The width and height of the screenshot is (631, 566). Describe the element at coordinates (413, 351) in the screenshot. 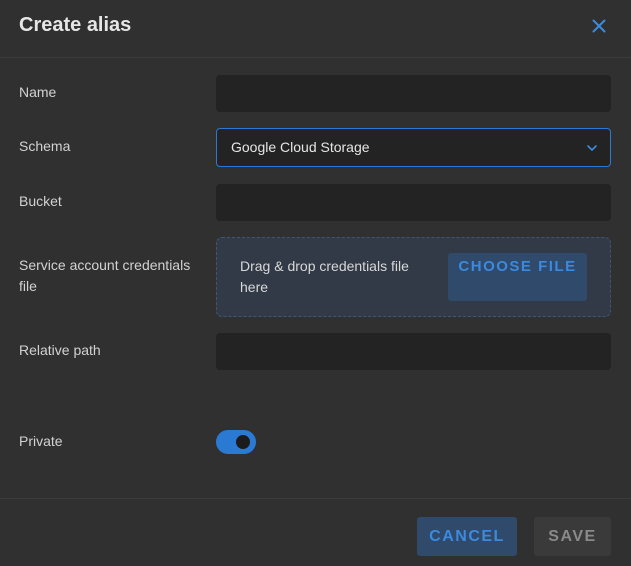

I see `relative-path-input` at that location.